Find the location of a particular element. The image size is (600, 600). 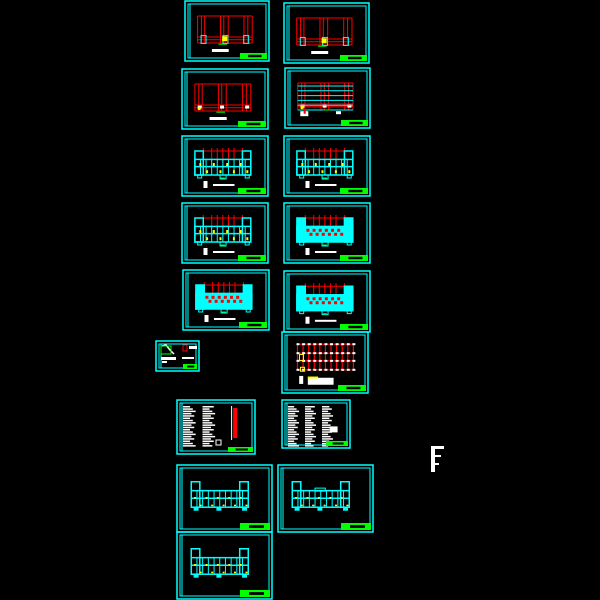

detail-label is located at coordinates (188, 358).